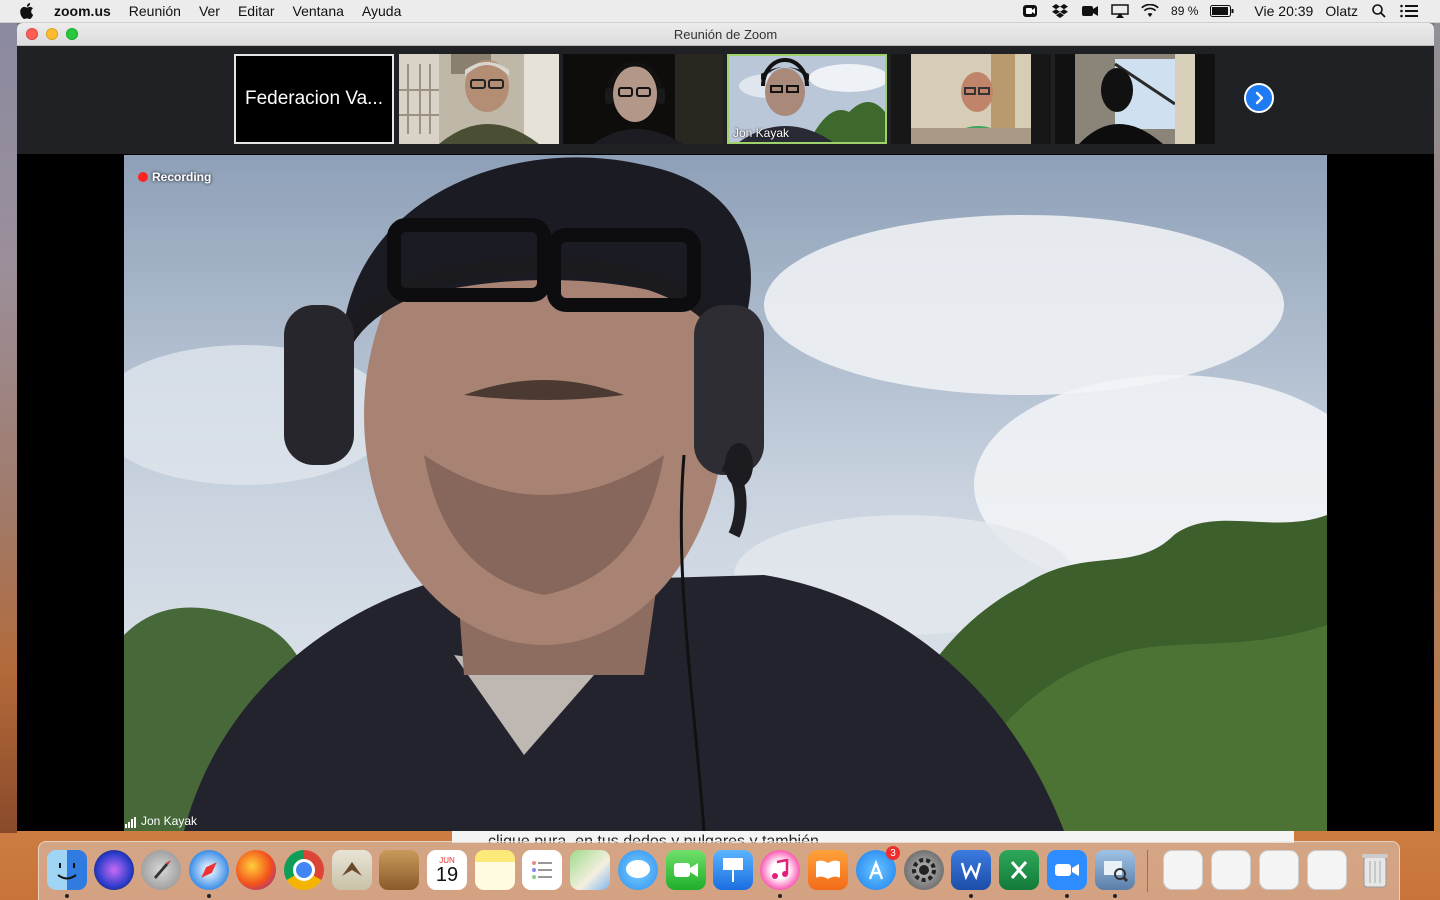 Image resolution: width=1440 pixels, height=900 pixels. Describe the element at coordinates (209, 11) in the screenshot. I see `menu-ver: Ver` at that location.